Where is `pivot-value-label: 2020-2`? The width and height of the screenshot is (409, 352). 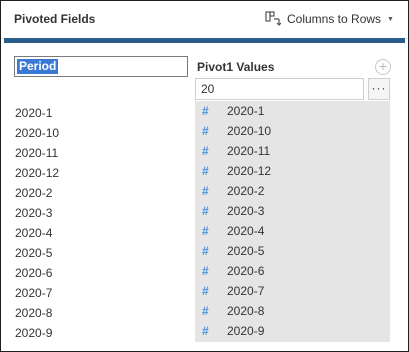 pivot-value-label: 2020-2 is located at coordinates (246, 191).